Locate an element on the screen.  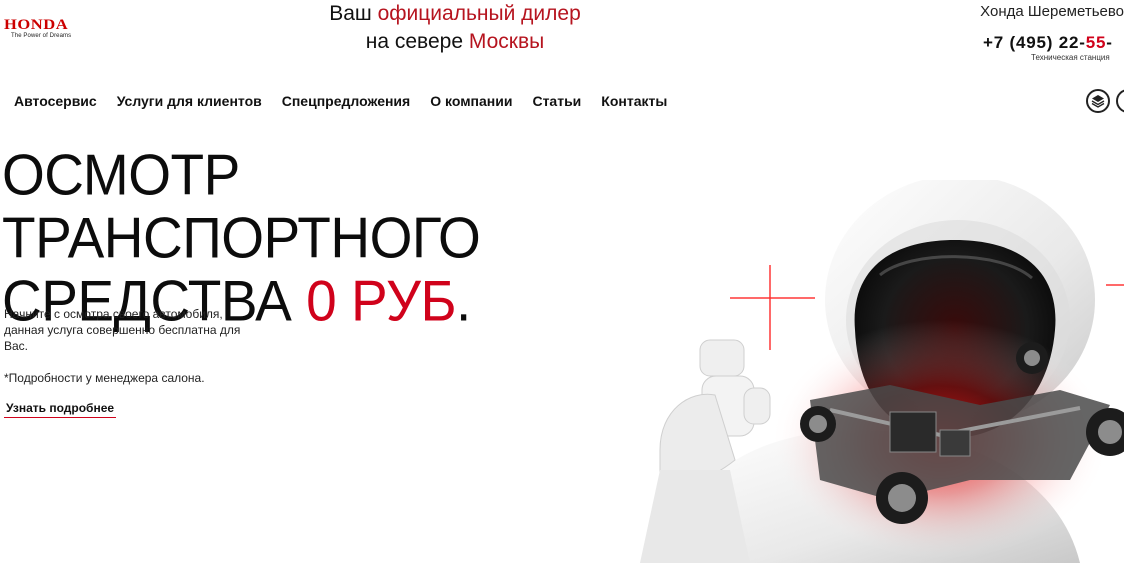
phone-main: +7 (495) 22- is located at coordinates (1034, 42).